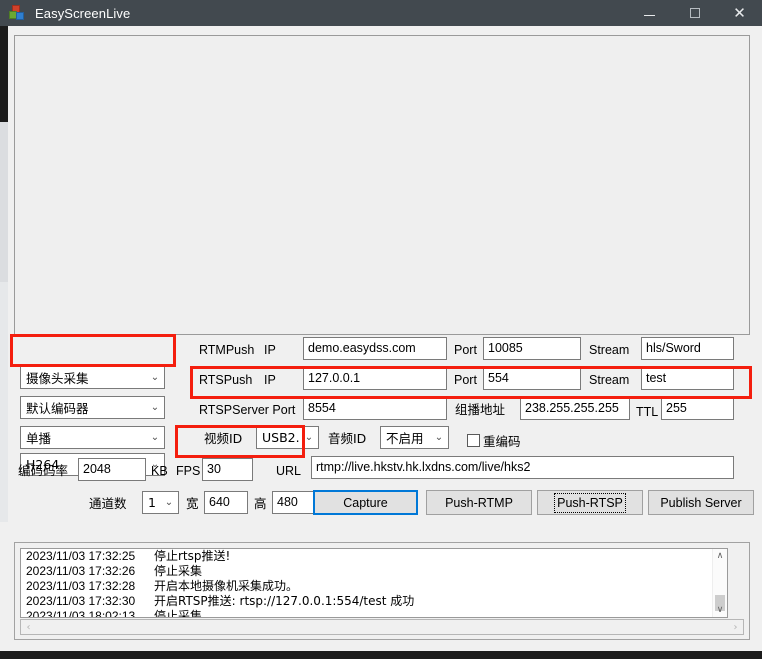 The image size is (762, 659). I want to click on rtsp-port-label: Port, so click(465, 380).